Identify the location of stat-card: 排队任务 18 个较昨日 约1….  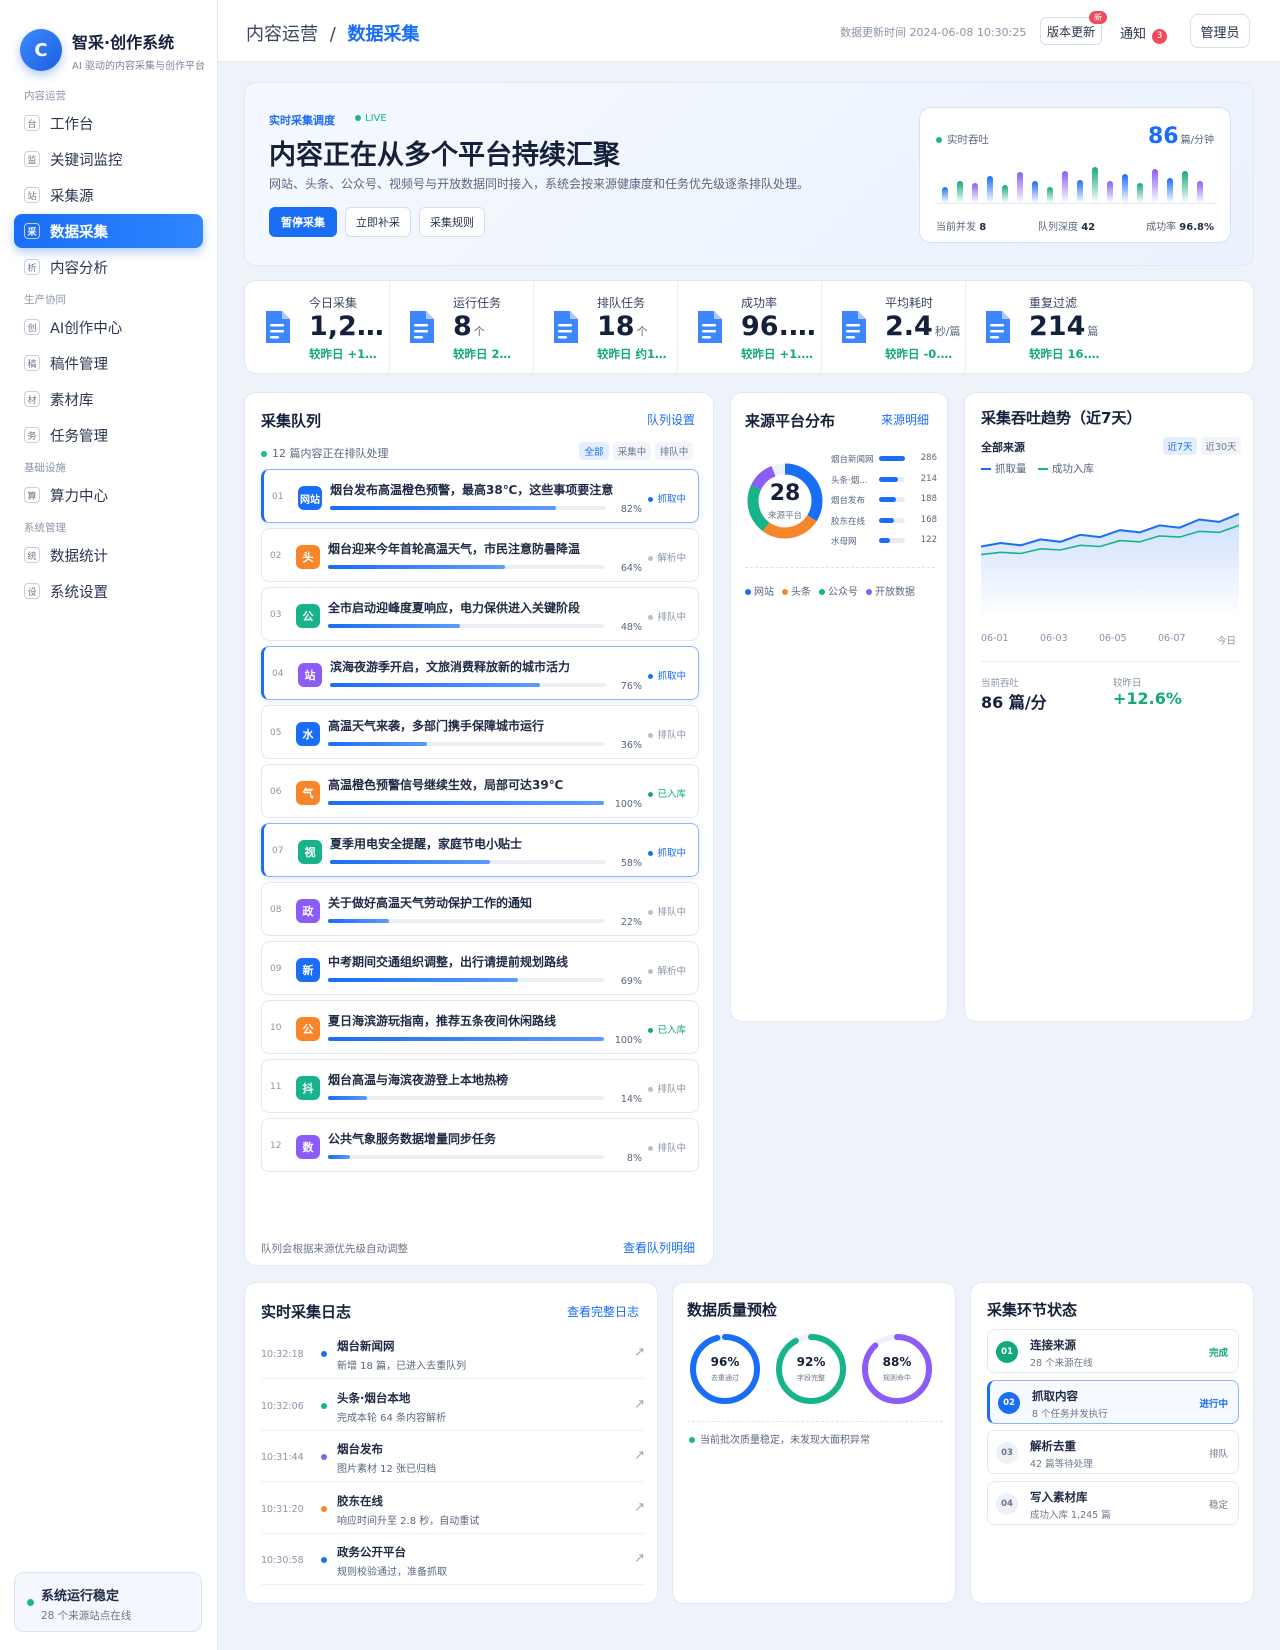
(605, 327).